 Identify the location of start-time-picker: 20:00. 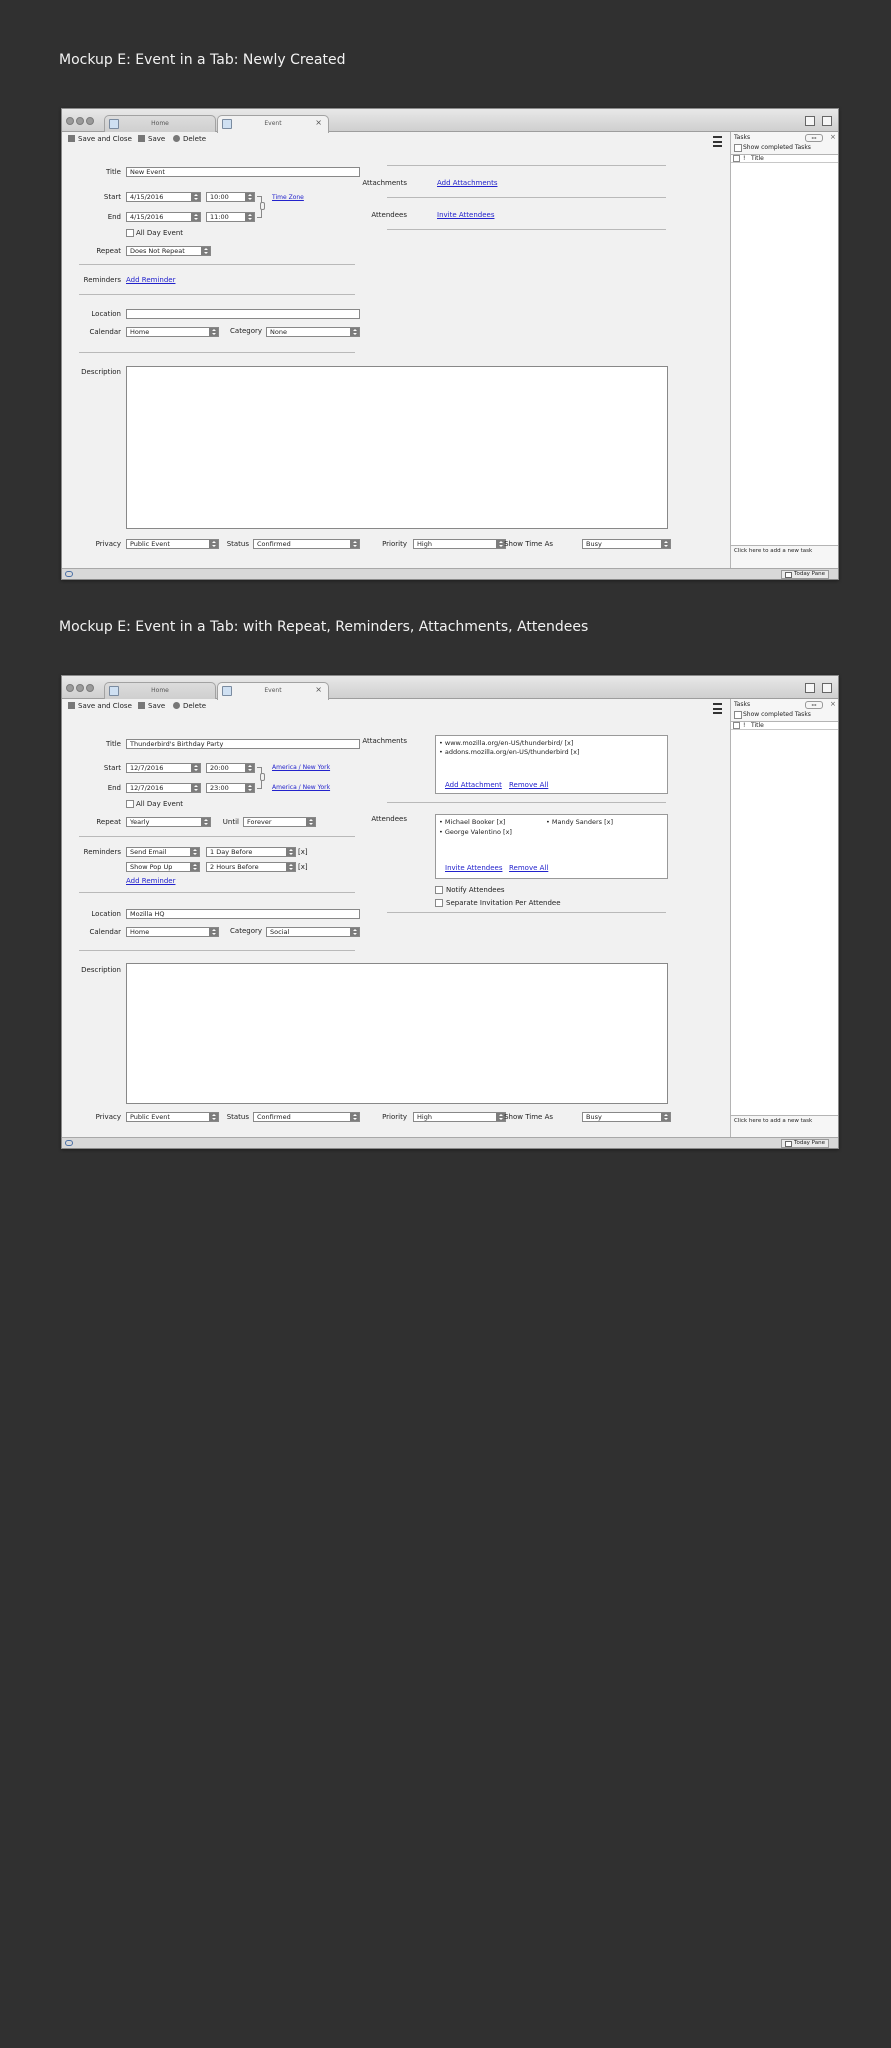
(230, 768).